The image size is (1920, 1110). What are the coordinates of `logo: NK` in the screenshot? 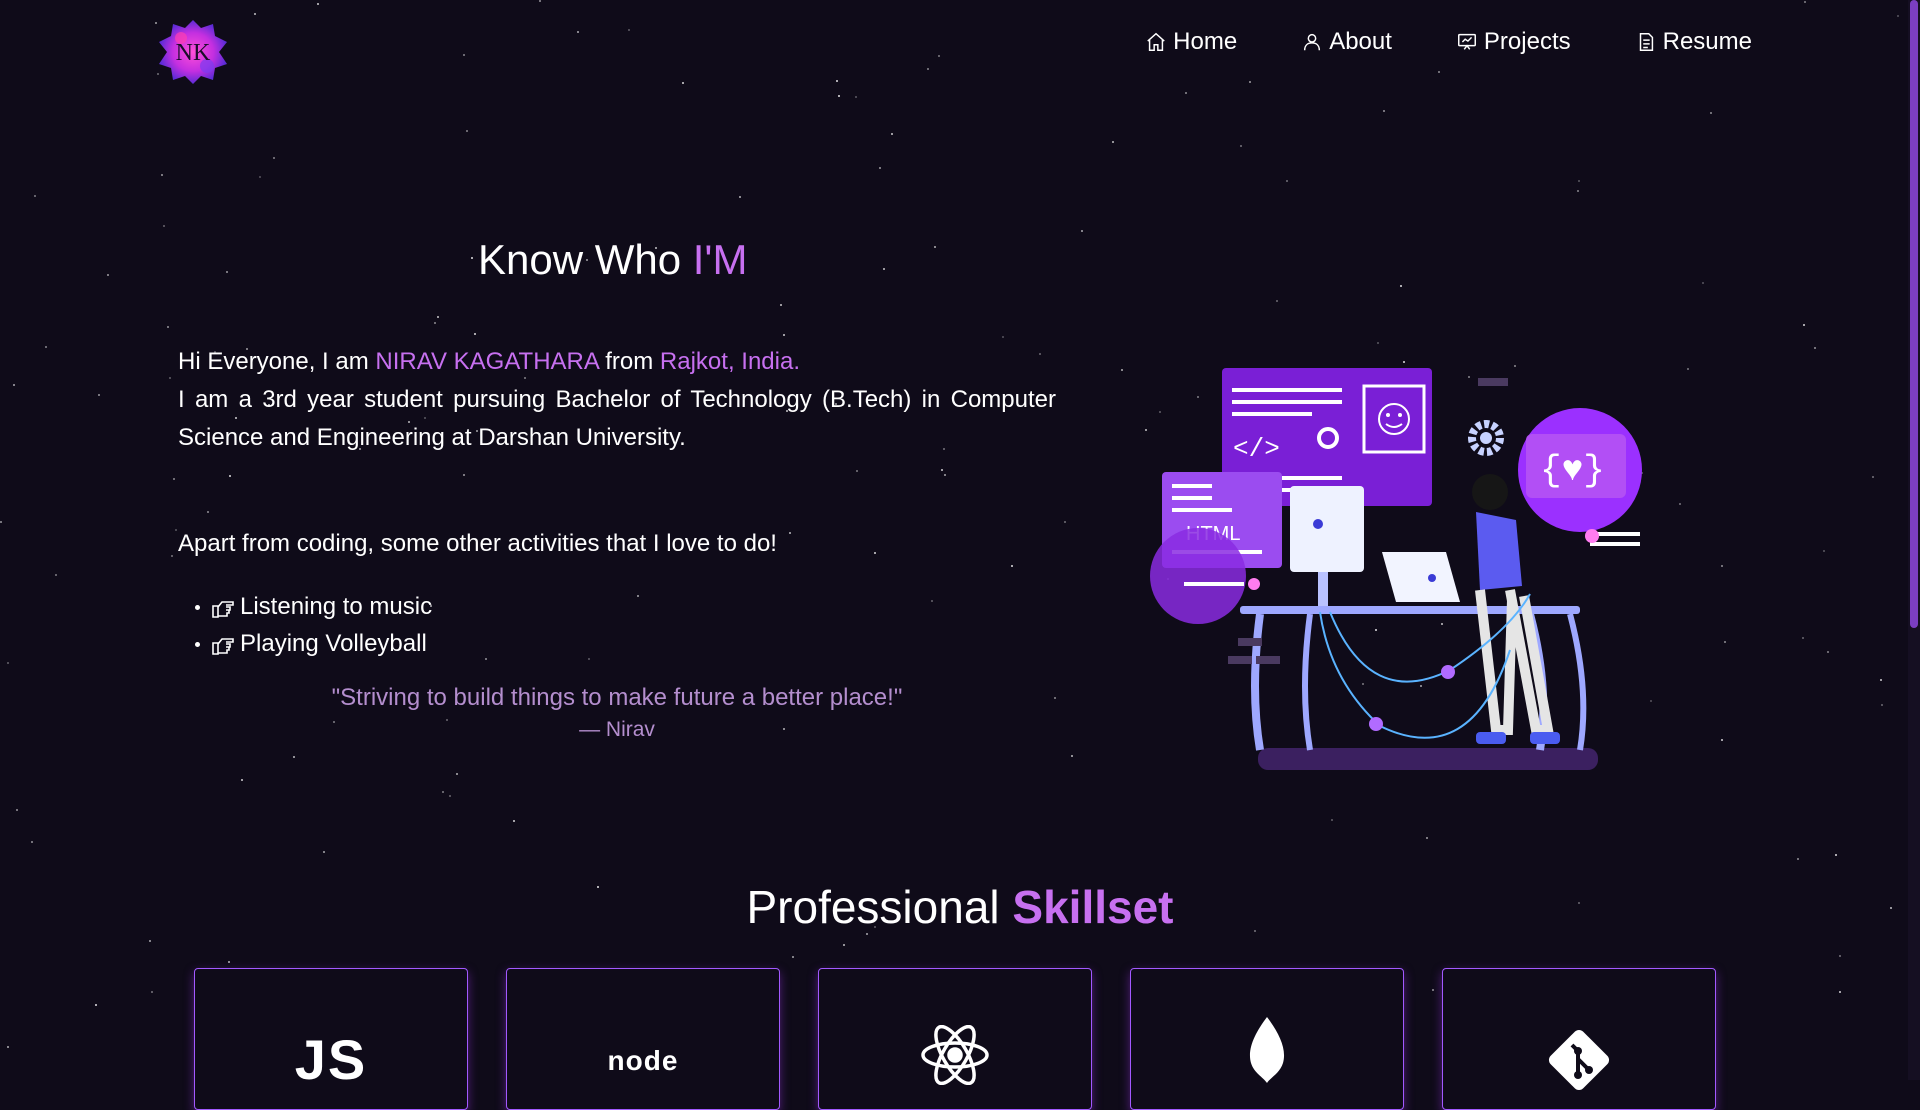 It's located at (193, 52).